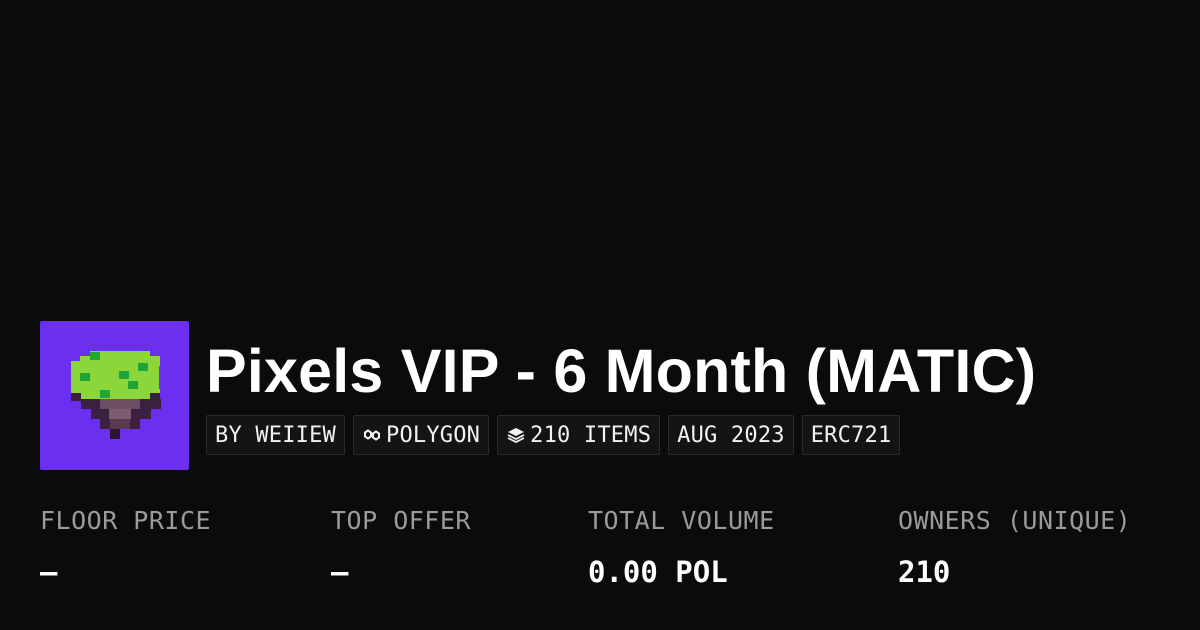 This screenshot has width=1200, height=630. What do you see at coordinates (126, 520) in the screenshot?
I see `stat-label: FLOOR PRICE` at bounding box center [126, 520].